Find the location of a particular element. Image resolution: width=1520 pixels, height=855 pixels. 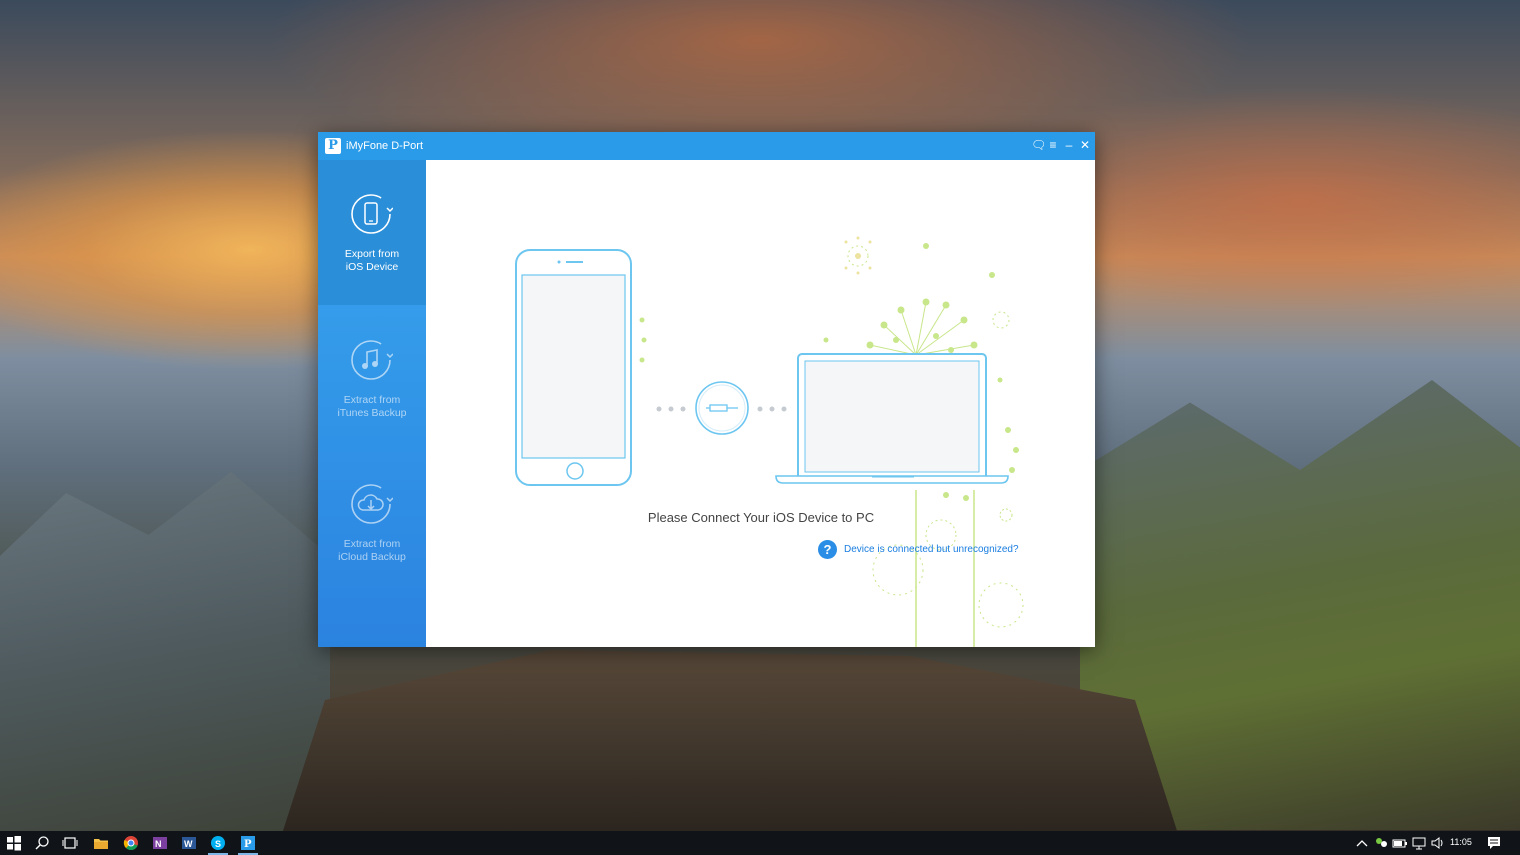

sidebar-item-label: iOS Device is located at coordinates (372, 267).